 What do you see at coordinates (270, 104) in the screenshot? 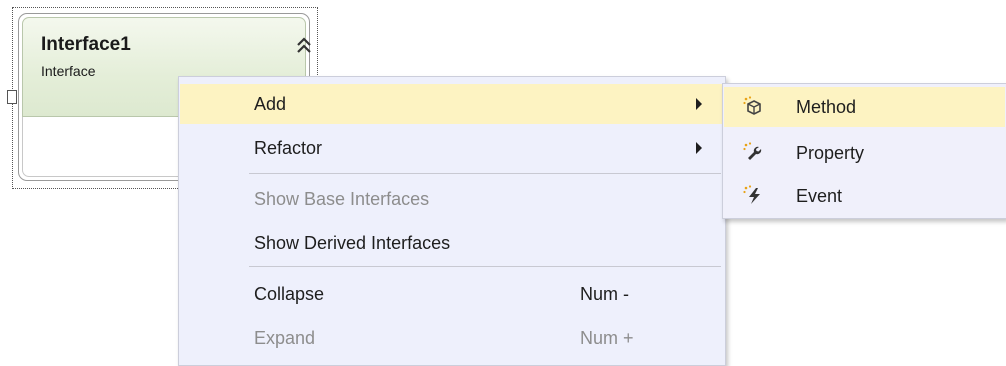
I see `menu-item-label: Add` at bounding box center [270, 104].